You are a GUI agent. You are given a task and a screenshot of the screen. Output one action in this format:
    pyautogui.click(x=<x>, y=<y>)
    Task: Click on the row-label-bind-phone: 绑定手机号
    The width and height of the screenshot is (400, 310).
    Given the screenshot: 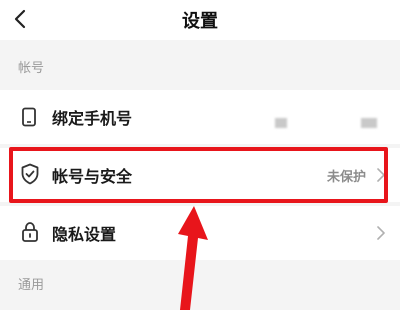 What is the action you would take?
    pyautogui.click(x=92, y=118)
    